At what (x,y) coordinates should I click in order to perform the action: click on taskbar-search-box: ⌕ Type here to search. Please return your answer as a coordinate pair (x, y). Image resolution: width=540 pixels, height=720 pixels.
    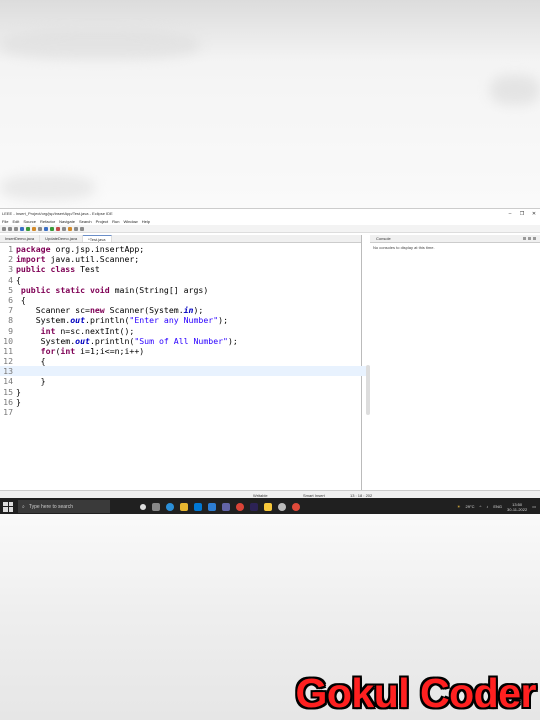
    Looking at the image, I should click on (64, 506).